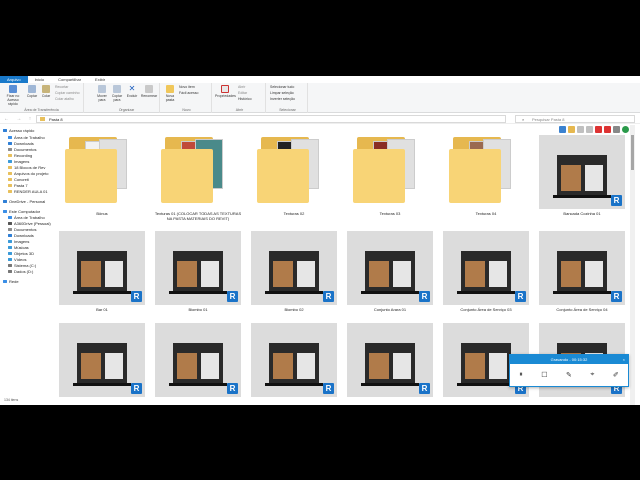 The height and width of the screenshot is (480, 640). What do you see at coordinates (294, 175) in the screenshot?
I see `folder-item: Texturas 02` at bounding box center [294, 175].